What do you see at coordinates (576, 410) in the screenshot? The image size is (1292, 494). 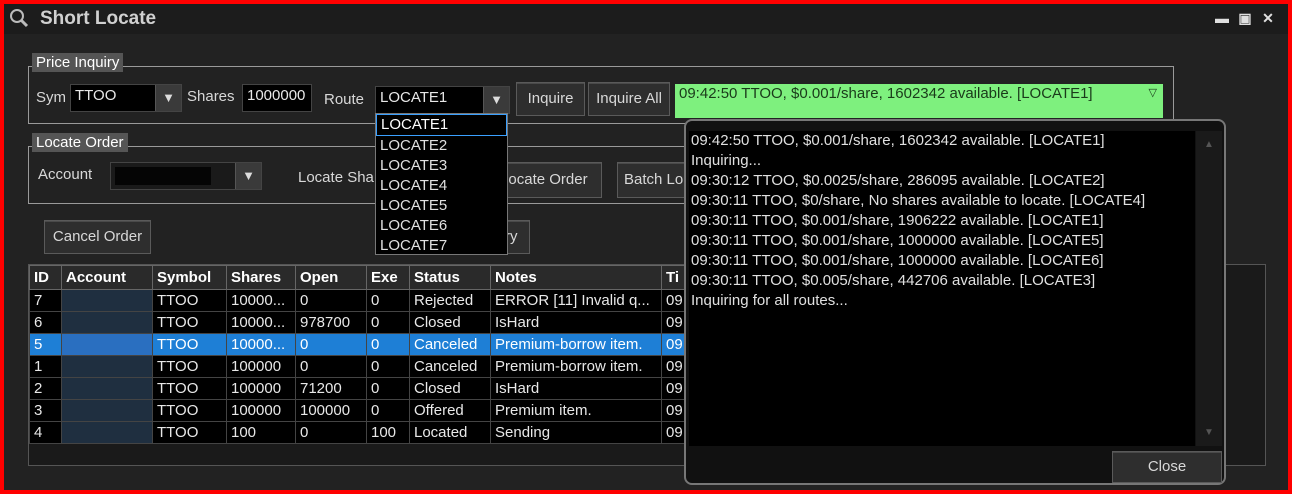 I see `table-cell: Premium item.` at bounding box center [576, 410].